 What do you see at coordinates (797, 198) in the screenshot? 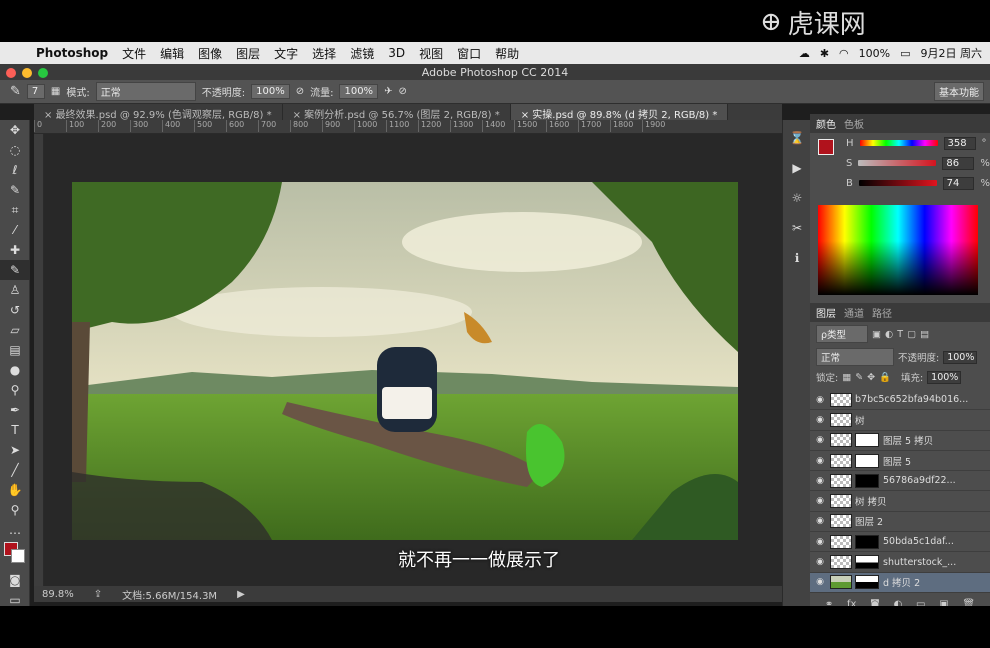
I see `adjustments-panel-icon: ☼` at bounding box center [797, 198].